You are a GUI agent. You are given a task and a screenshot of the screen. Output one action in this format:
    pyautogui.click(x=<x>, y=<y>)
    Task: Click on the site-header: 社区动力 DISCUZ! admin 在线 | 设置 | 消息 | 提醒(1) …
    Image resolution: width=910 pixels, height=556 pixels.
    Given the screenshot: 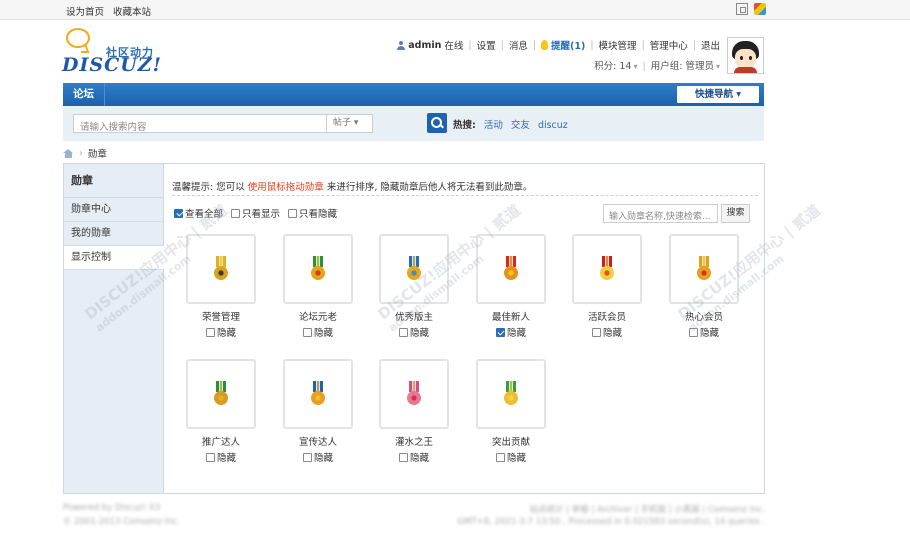 What is the action you would take?
    pyautogui.click(x=455, y=51)
    